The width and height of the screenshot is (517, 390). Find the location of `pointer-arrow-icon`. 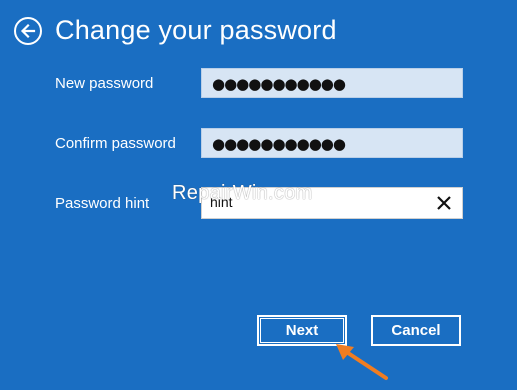

pointer-arrow-icon is located at coordinates (362, 362).